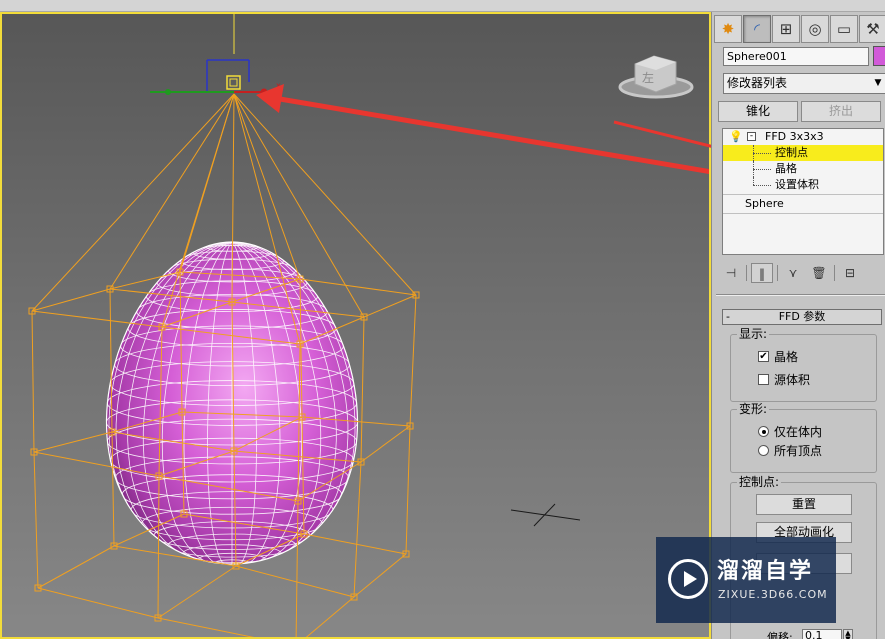 Image resolution: width=885 pixels, height=639 pixels. I want to click on only-in-volume-label: 仅在体内, so click(798, 432).